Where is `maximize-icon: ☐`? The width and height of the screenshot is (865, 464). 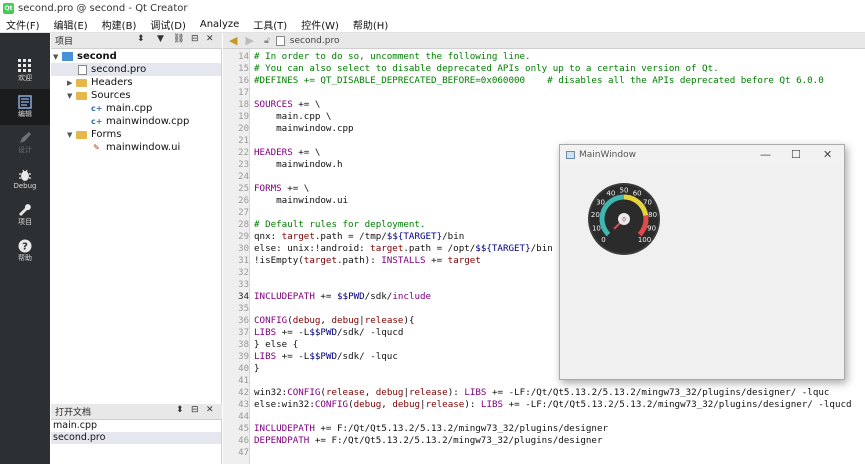 maximize-icon: ☐ is located at coordinates (796, 154).